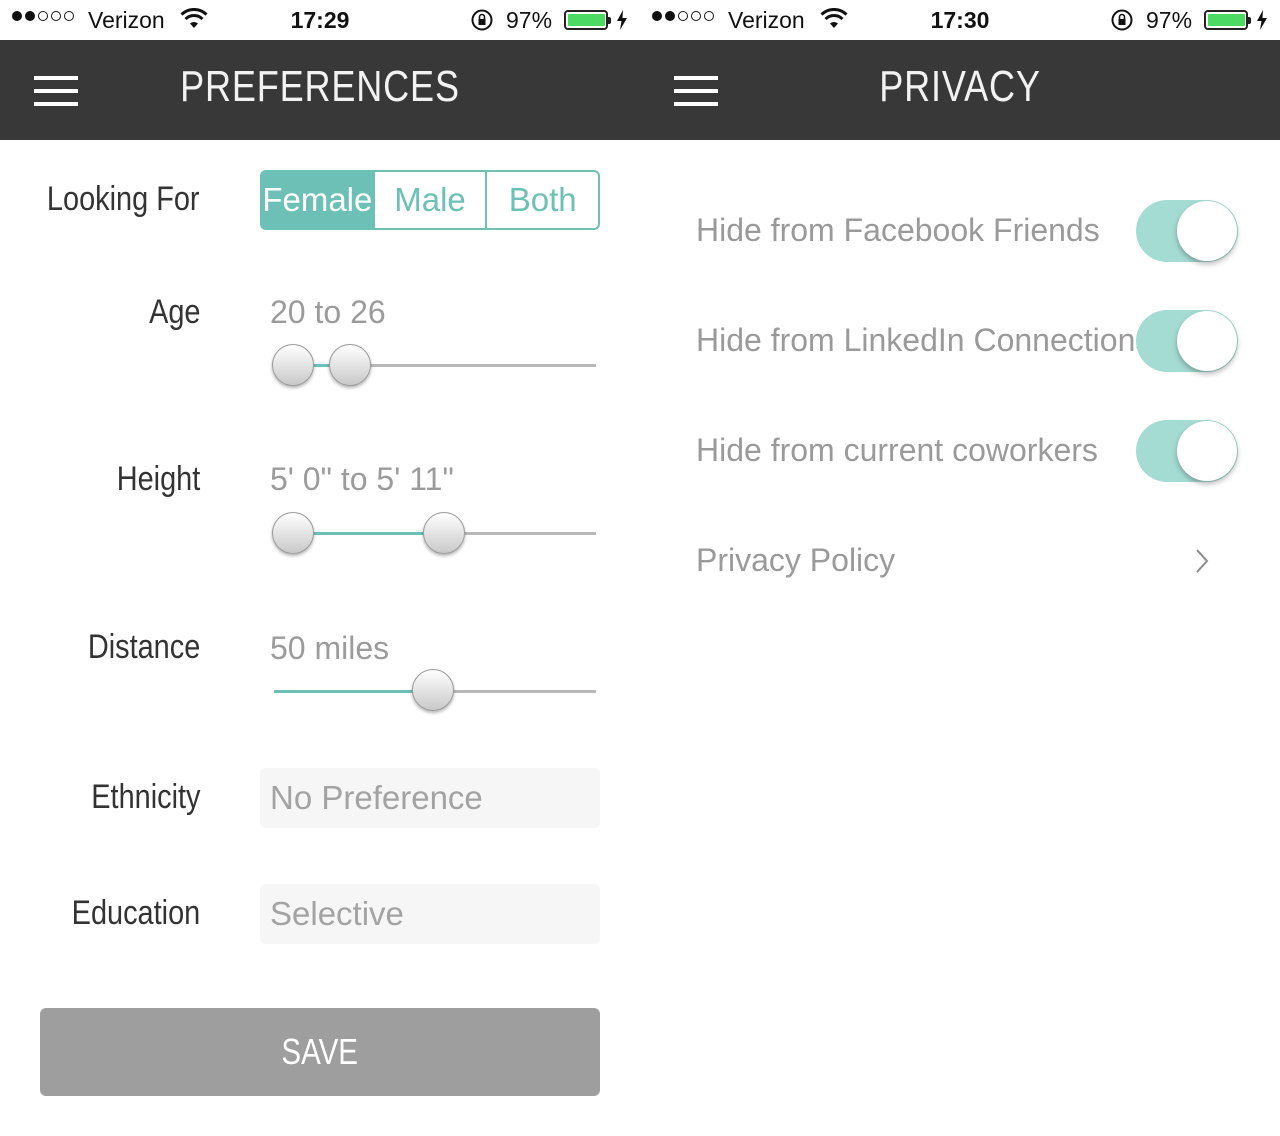  I want to click on education-label: Education, so click(135, 913).